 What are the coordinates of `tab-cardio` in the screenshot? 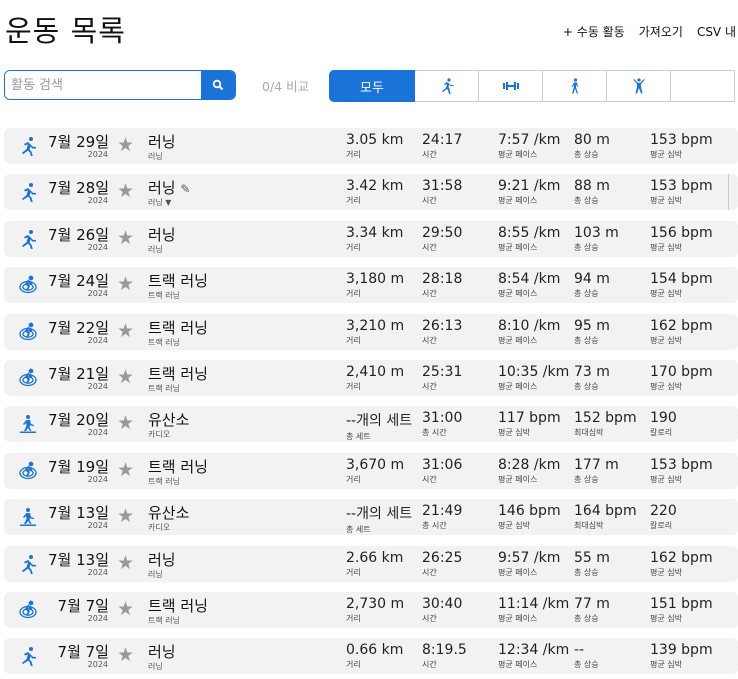 It's located at (639, 86).